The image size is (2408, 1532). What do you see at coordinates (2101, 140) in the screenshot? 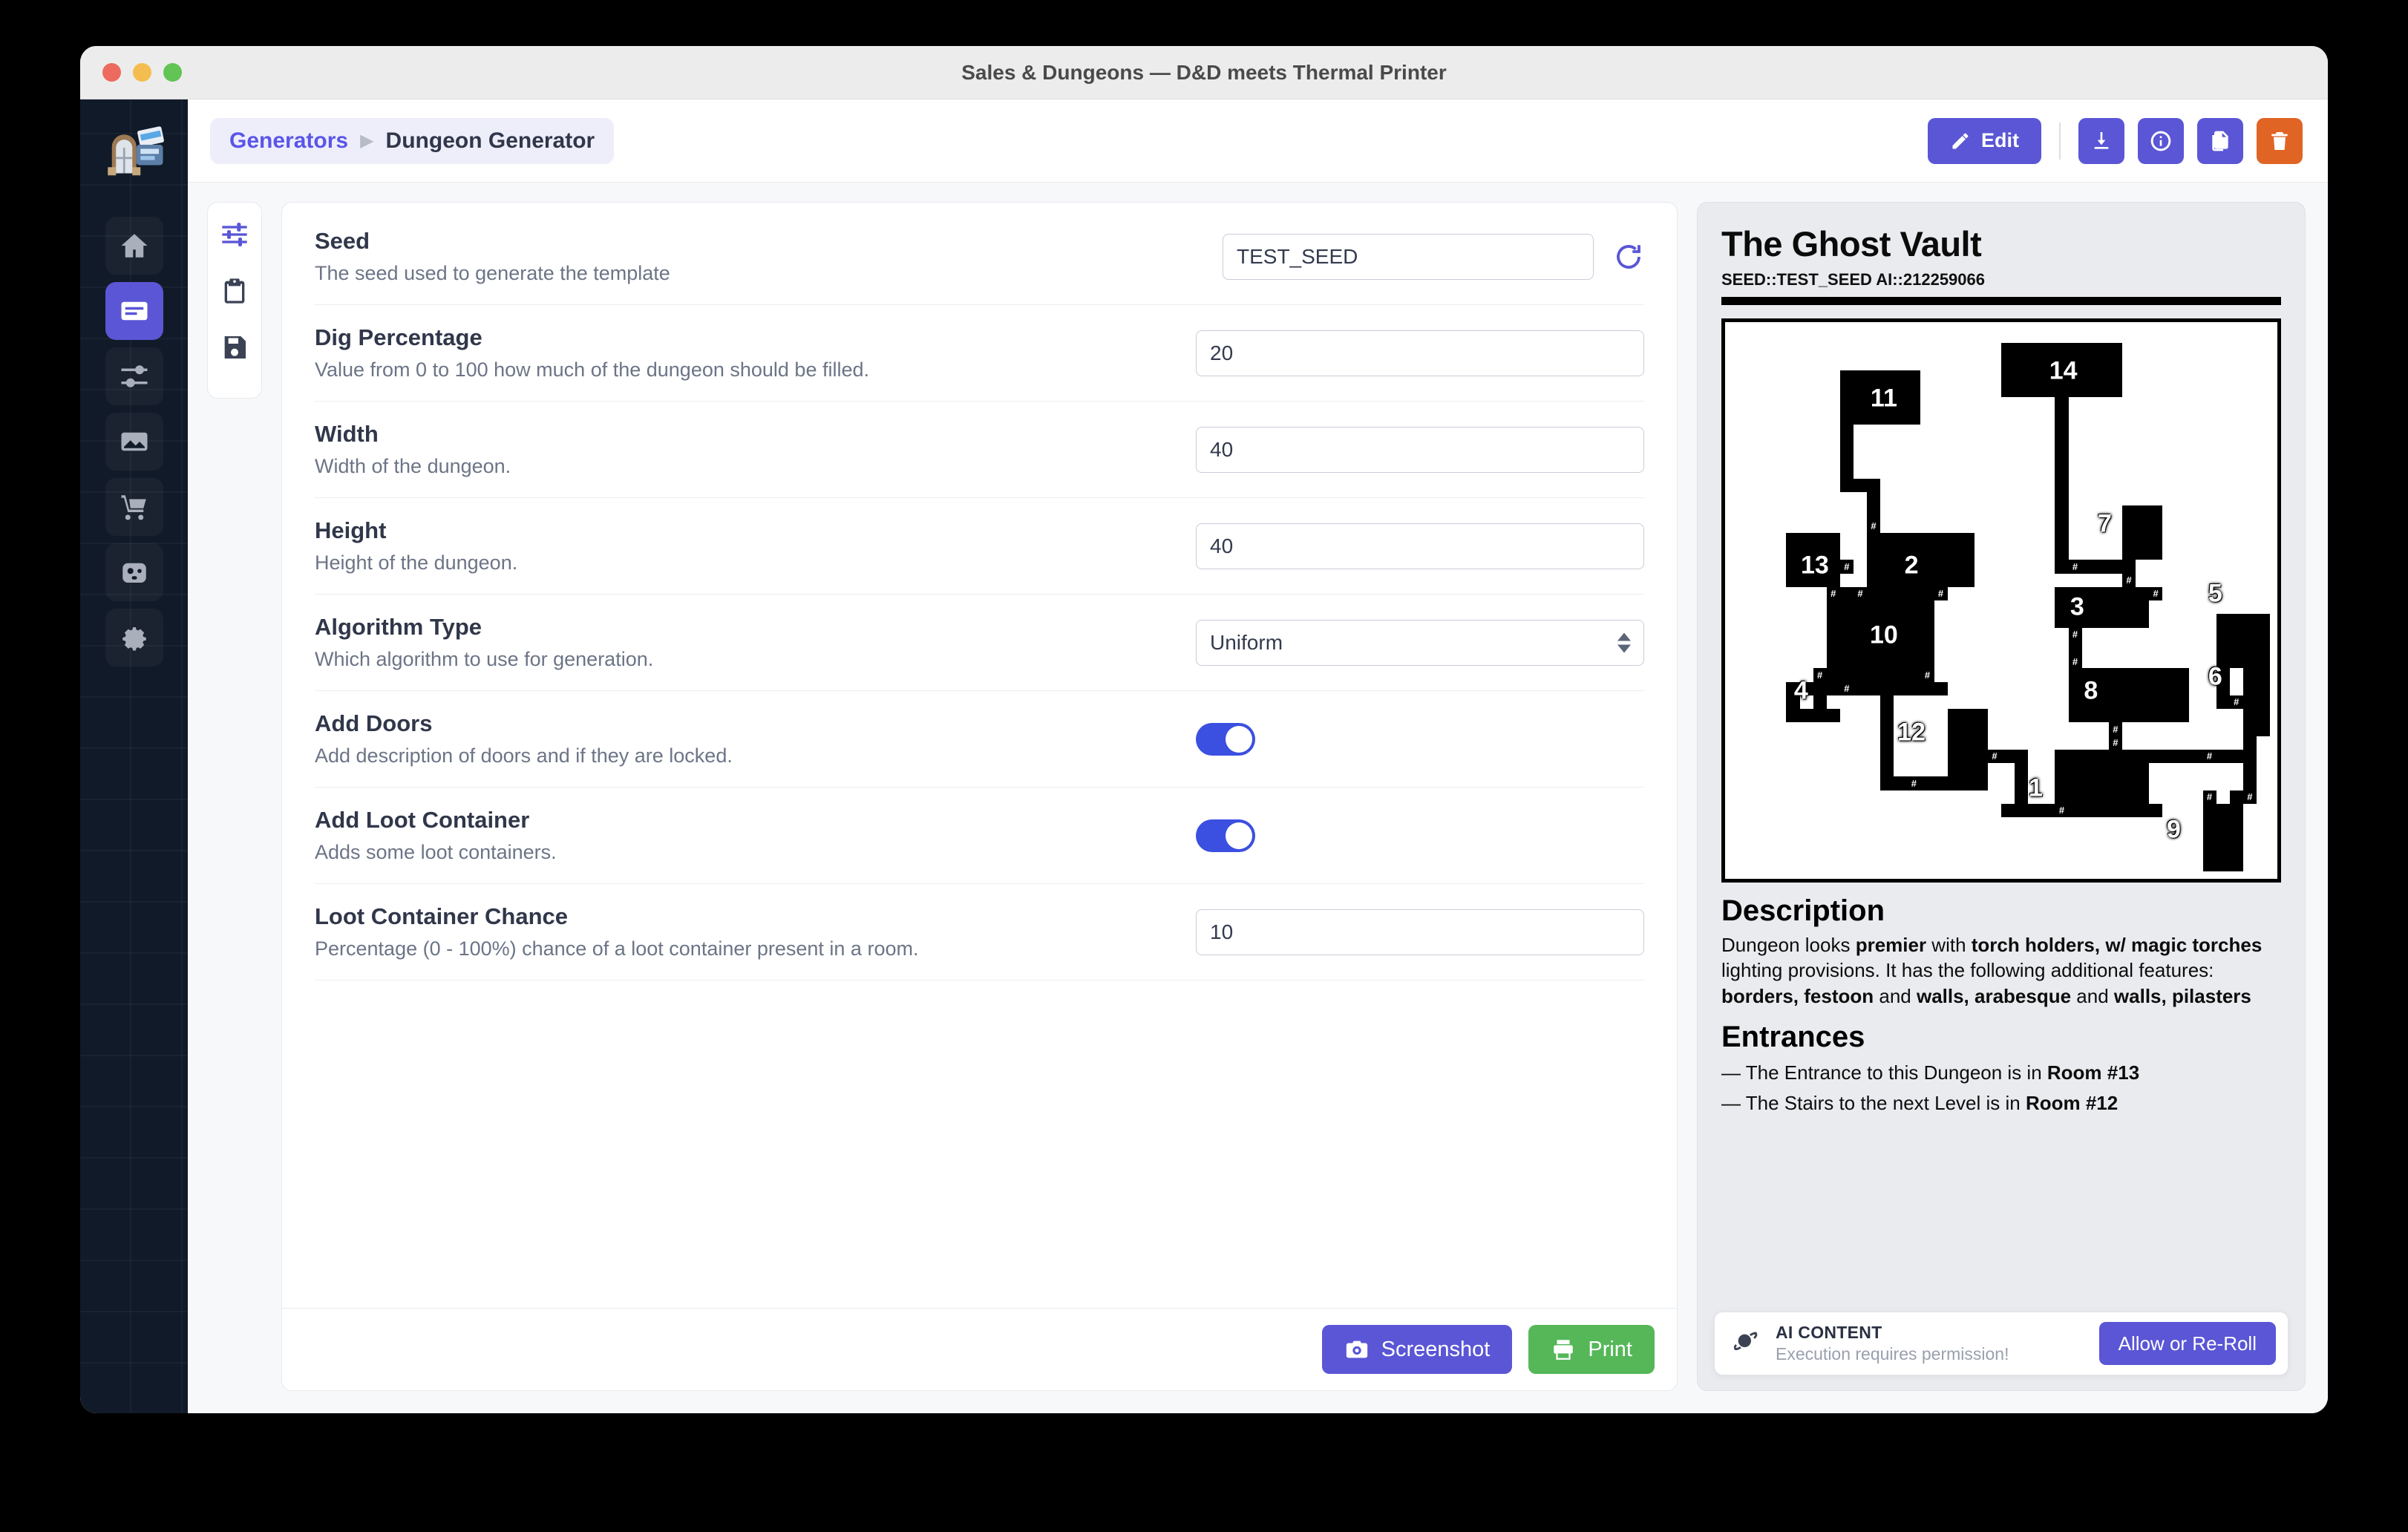
I see `download-button` at bounding box center [2101, 140].